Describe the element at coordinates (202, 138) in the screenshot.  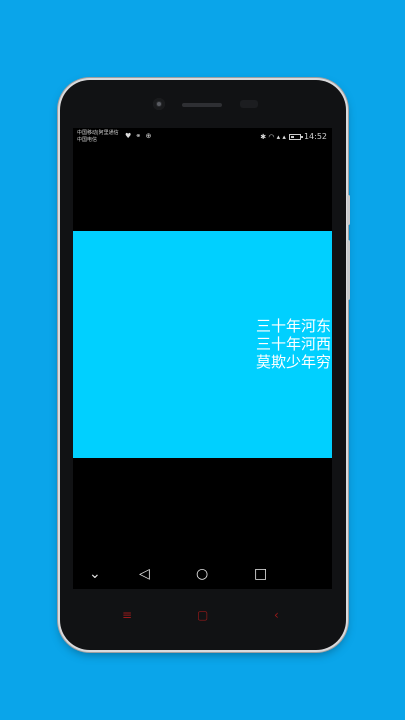
I see `status-bar: 中国移动|阿里通信 中国电信 ♥ ⚭ ⊕ ✱ ◠ ▴ ▴ 14:52` at that location.